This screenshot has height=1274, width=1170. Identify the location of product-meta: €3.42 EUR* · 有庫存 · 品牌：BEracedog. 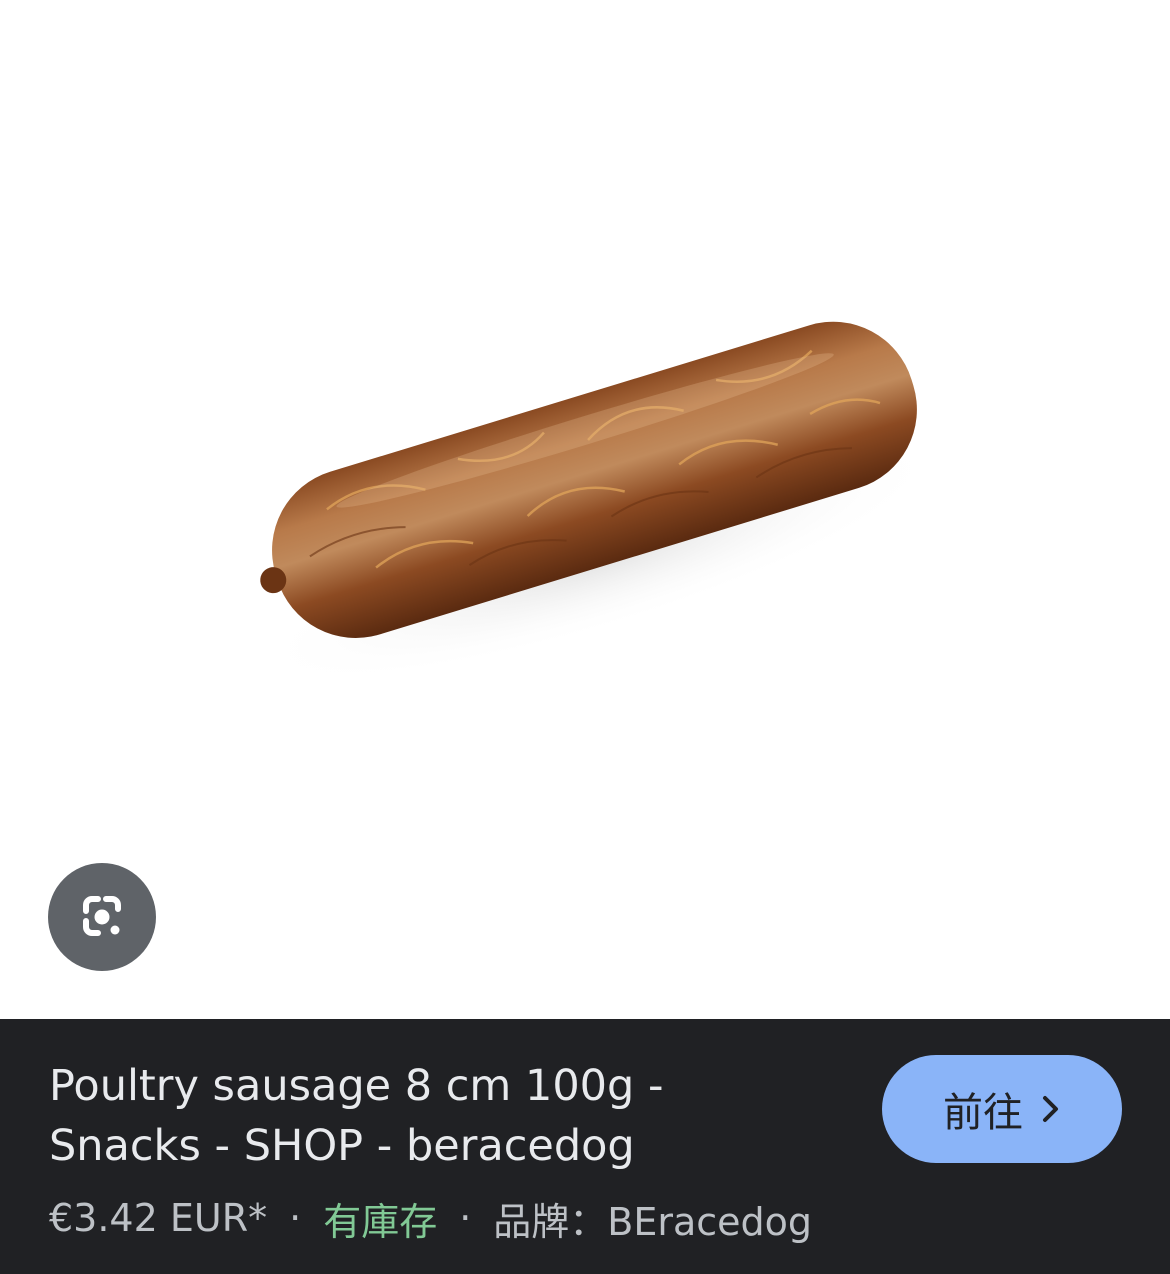
(430, 1218).